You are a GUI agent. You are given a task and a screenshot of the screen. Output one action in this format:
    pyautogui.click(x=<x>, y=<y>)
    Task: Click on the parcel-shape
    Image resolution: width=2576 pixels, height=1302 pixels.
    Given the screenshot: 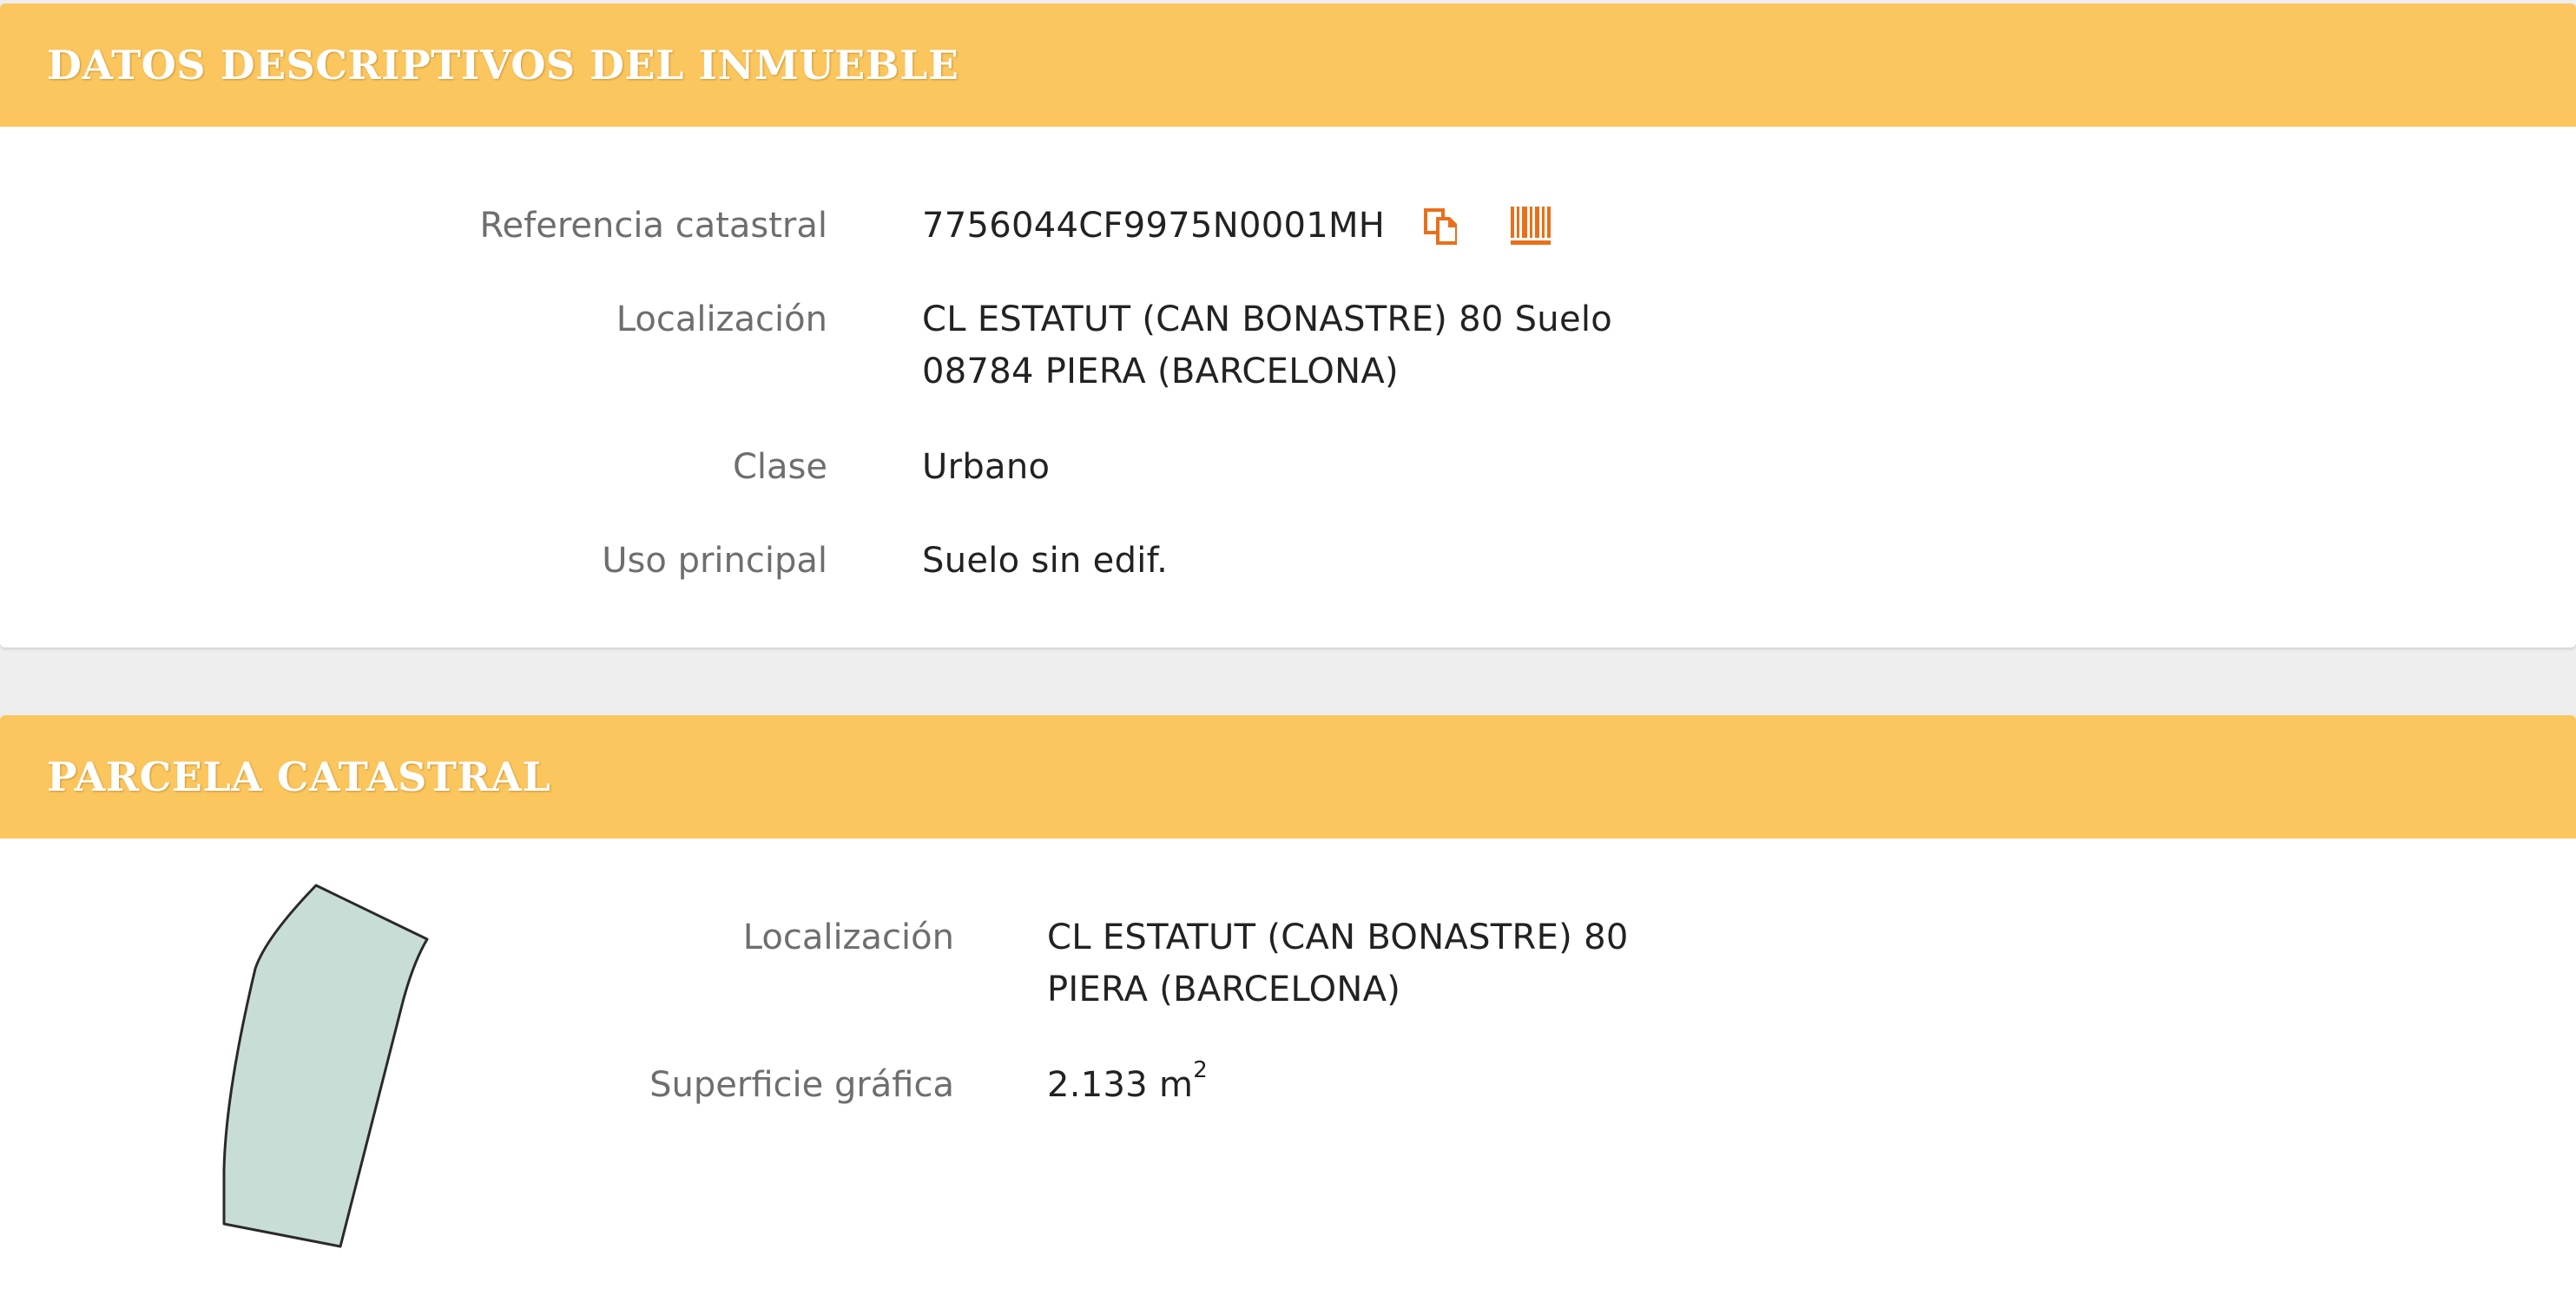 What is the action you would take?
    pyautogui.click(x=329, y=1079)
    